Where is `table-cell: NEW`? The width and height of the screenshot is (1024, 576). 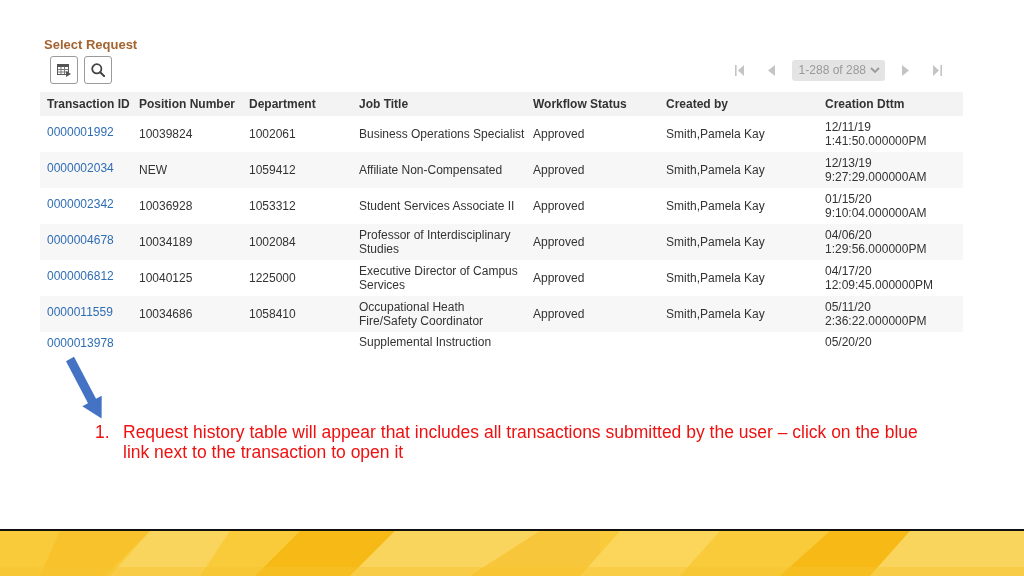 table-cell: NEW is located at coordinates (153, 170).